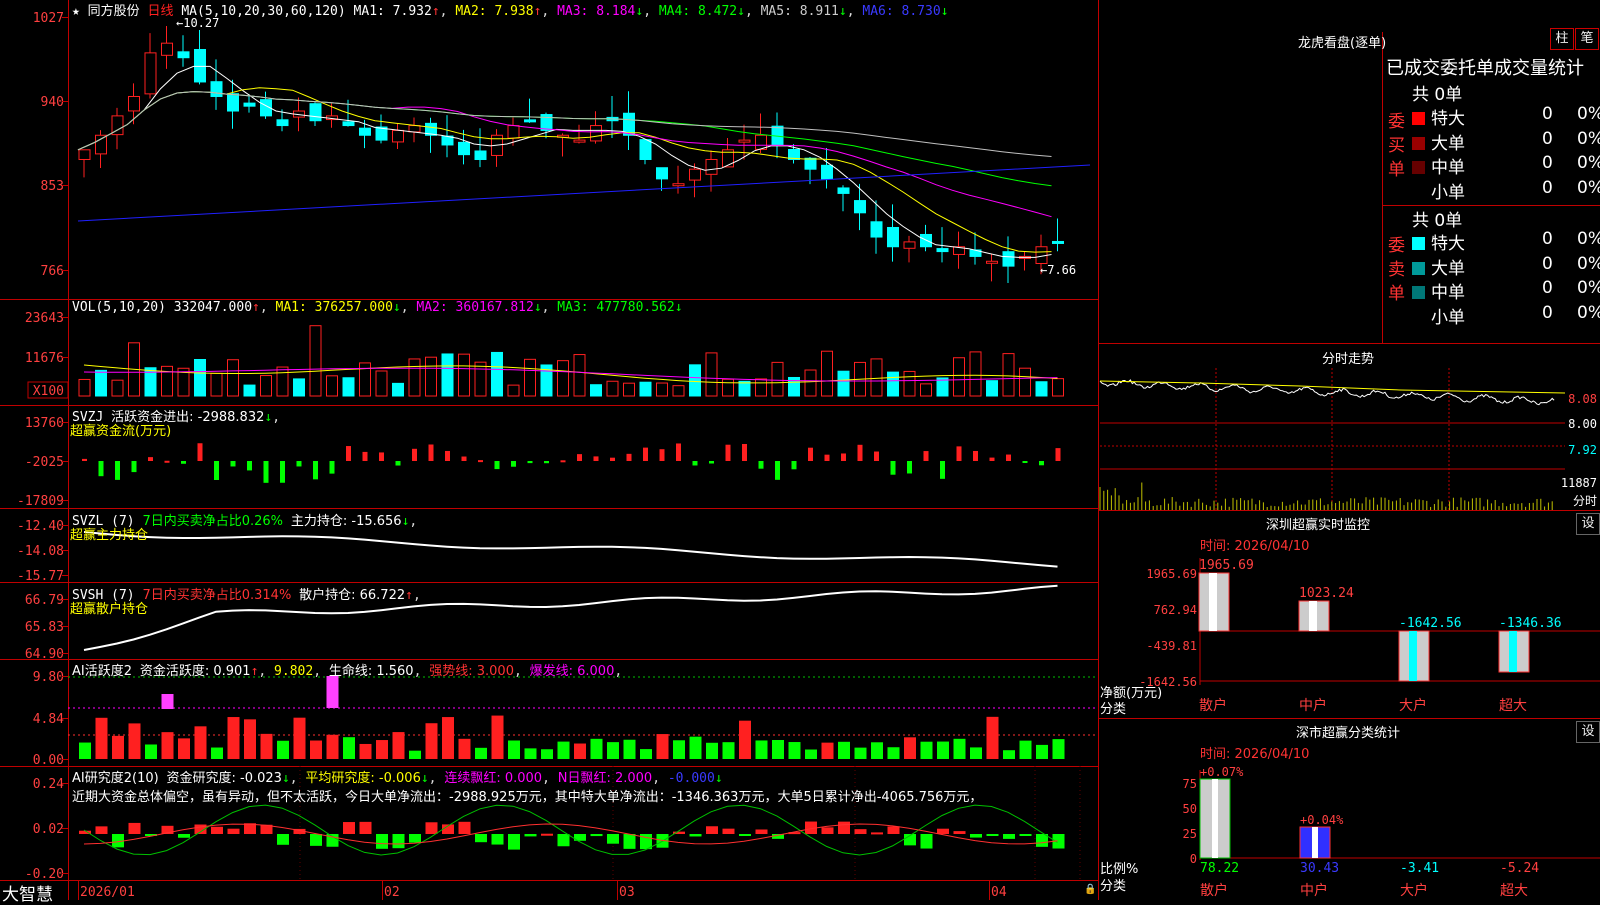 The width and height of the screenshot is (1600, 905). What do you see at coordinates (52, 102) in the screenshot?
I see `kline-tick-1: 940` at bounding box center [52, 102].